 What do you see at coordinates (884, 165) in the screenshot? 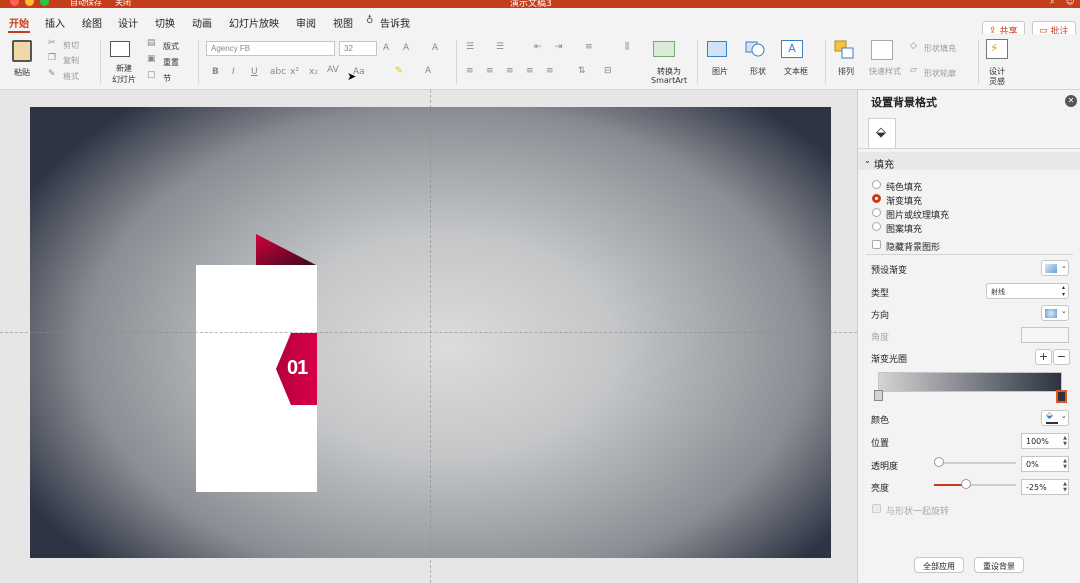
I see `fill-section-label: 填充` at bounding box center [884, 165].